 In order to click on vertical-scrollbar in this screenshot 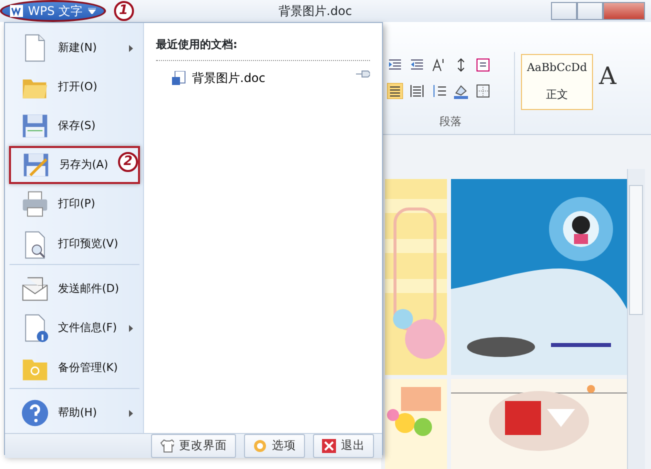, I will do `click(636, 319)`.